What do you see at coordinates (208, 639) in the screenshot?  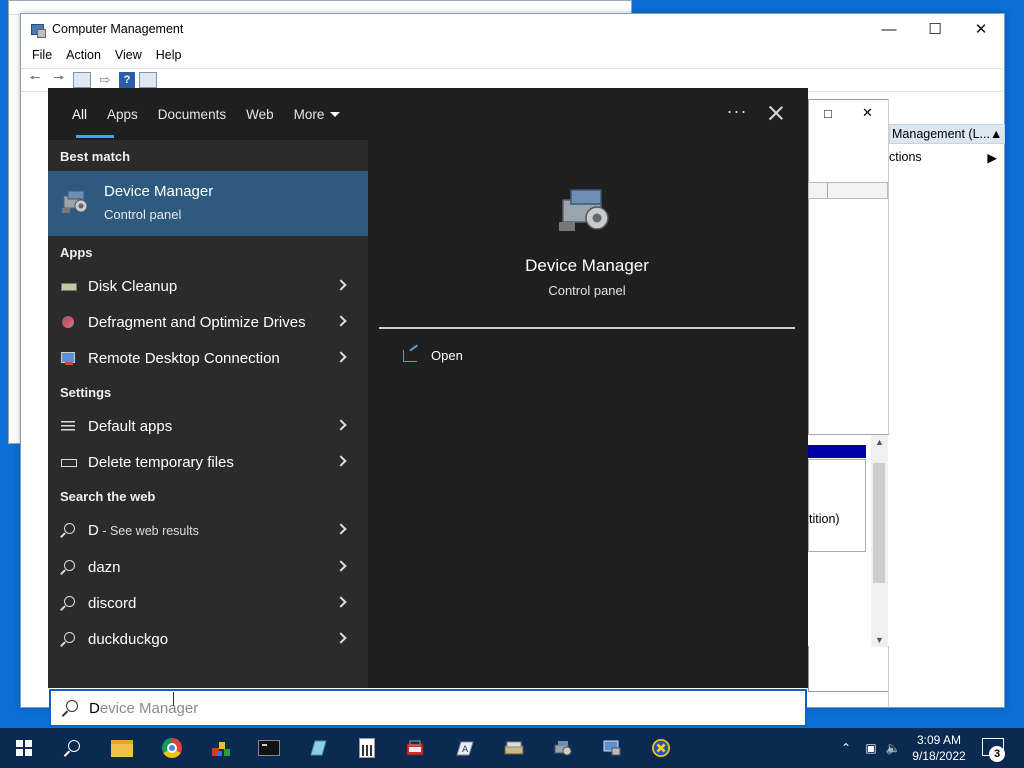 I see `web-result-duckduckgo: duckduckgo` at bounding box center [208, 639].